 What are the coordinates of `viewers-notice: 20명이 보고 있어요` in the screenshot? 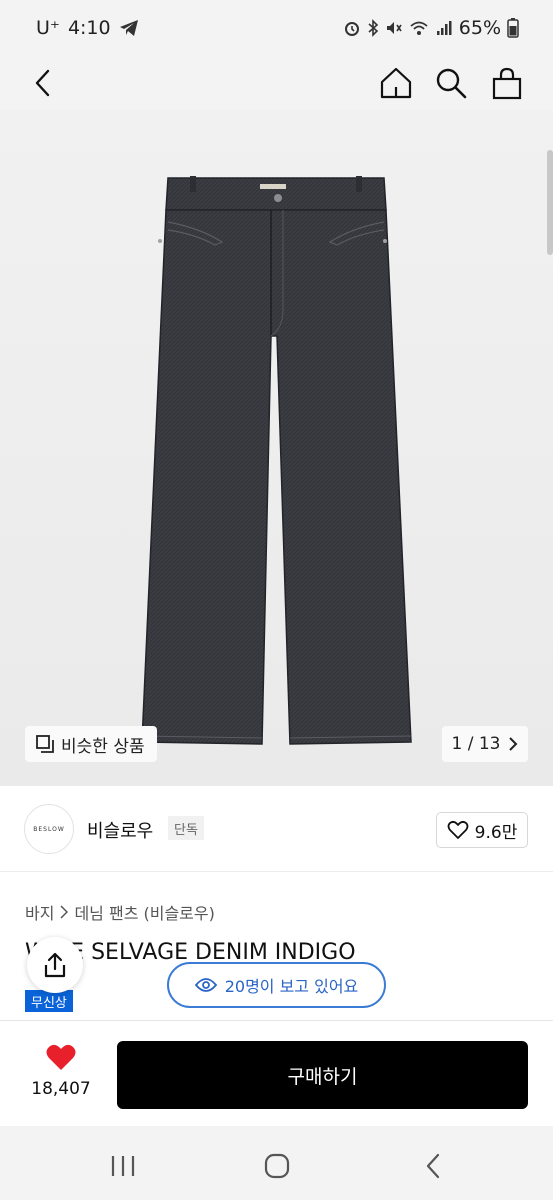 It's located at (276, 985).